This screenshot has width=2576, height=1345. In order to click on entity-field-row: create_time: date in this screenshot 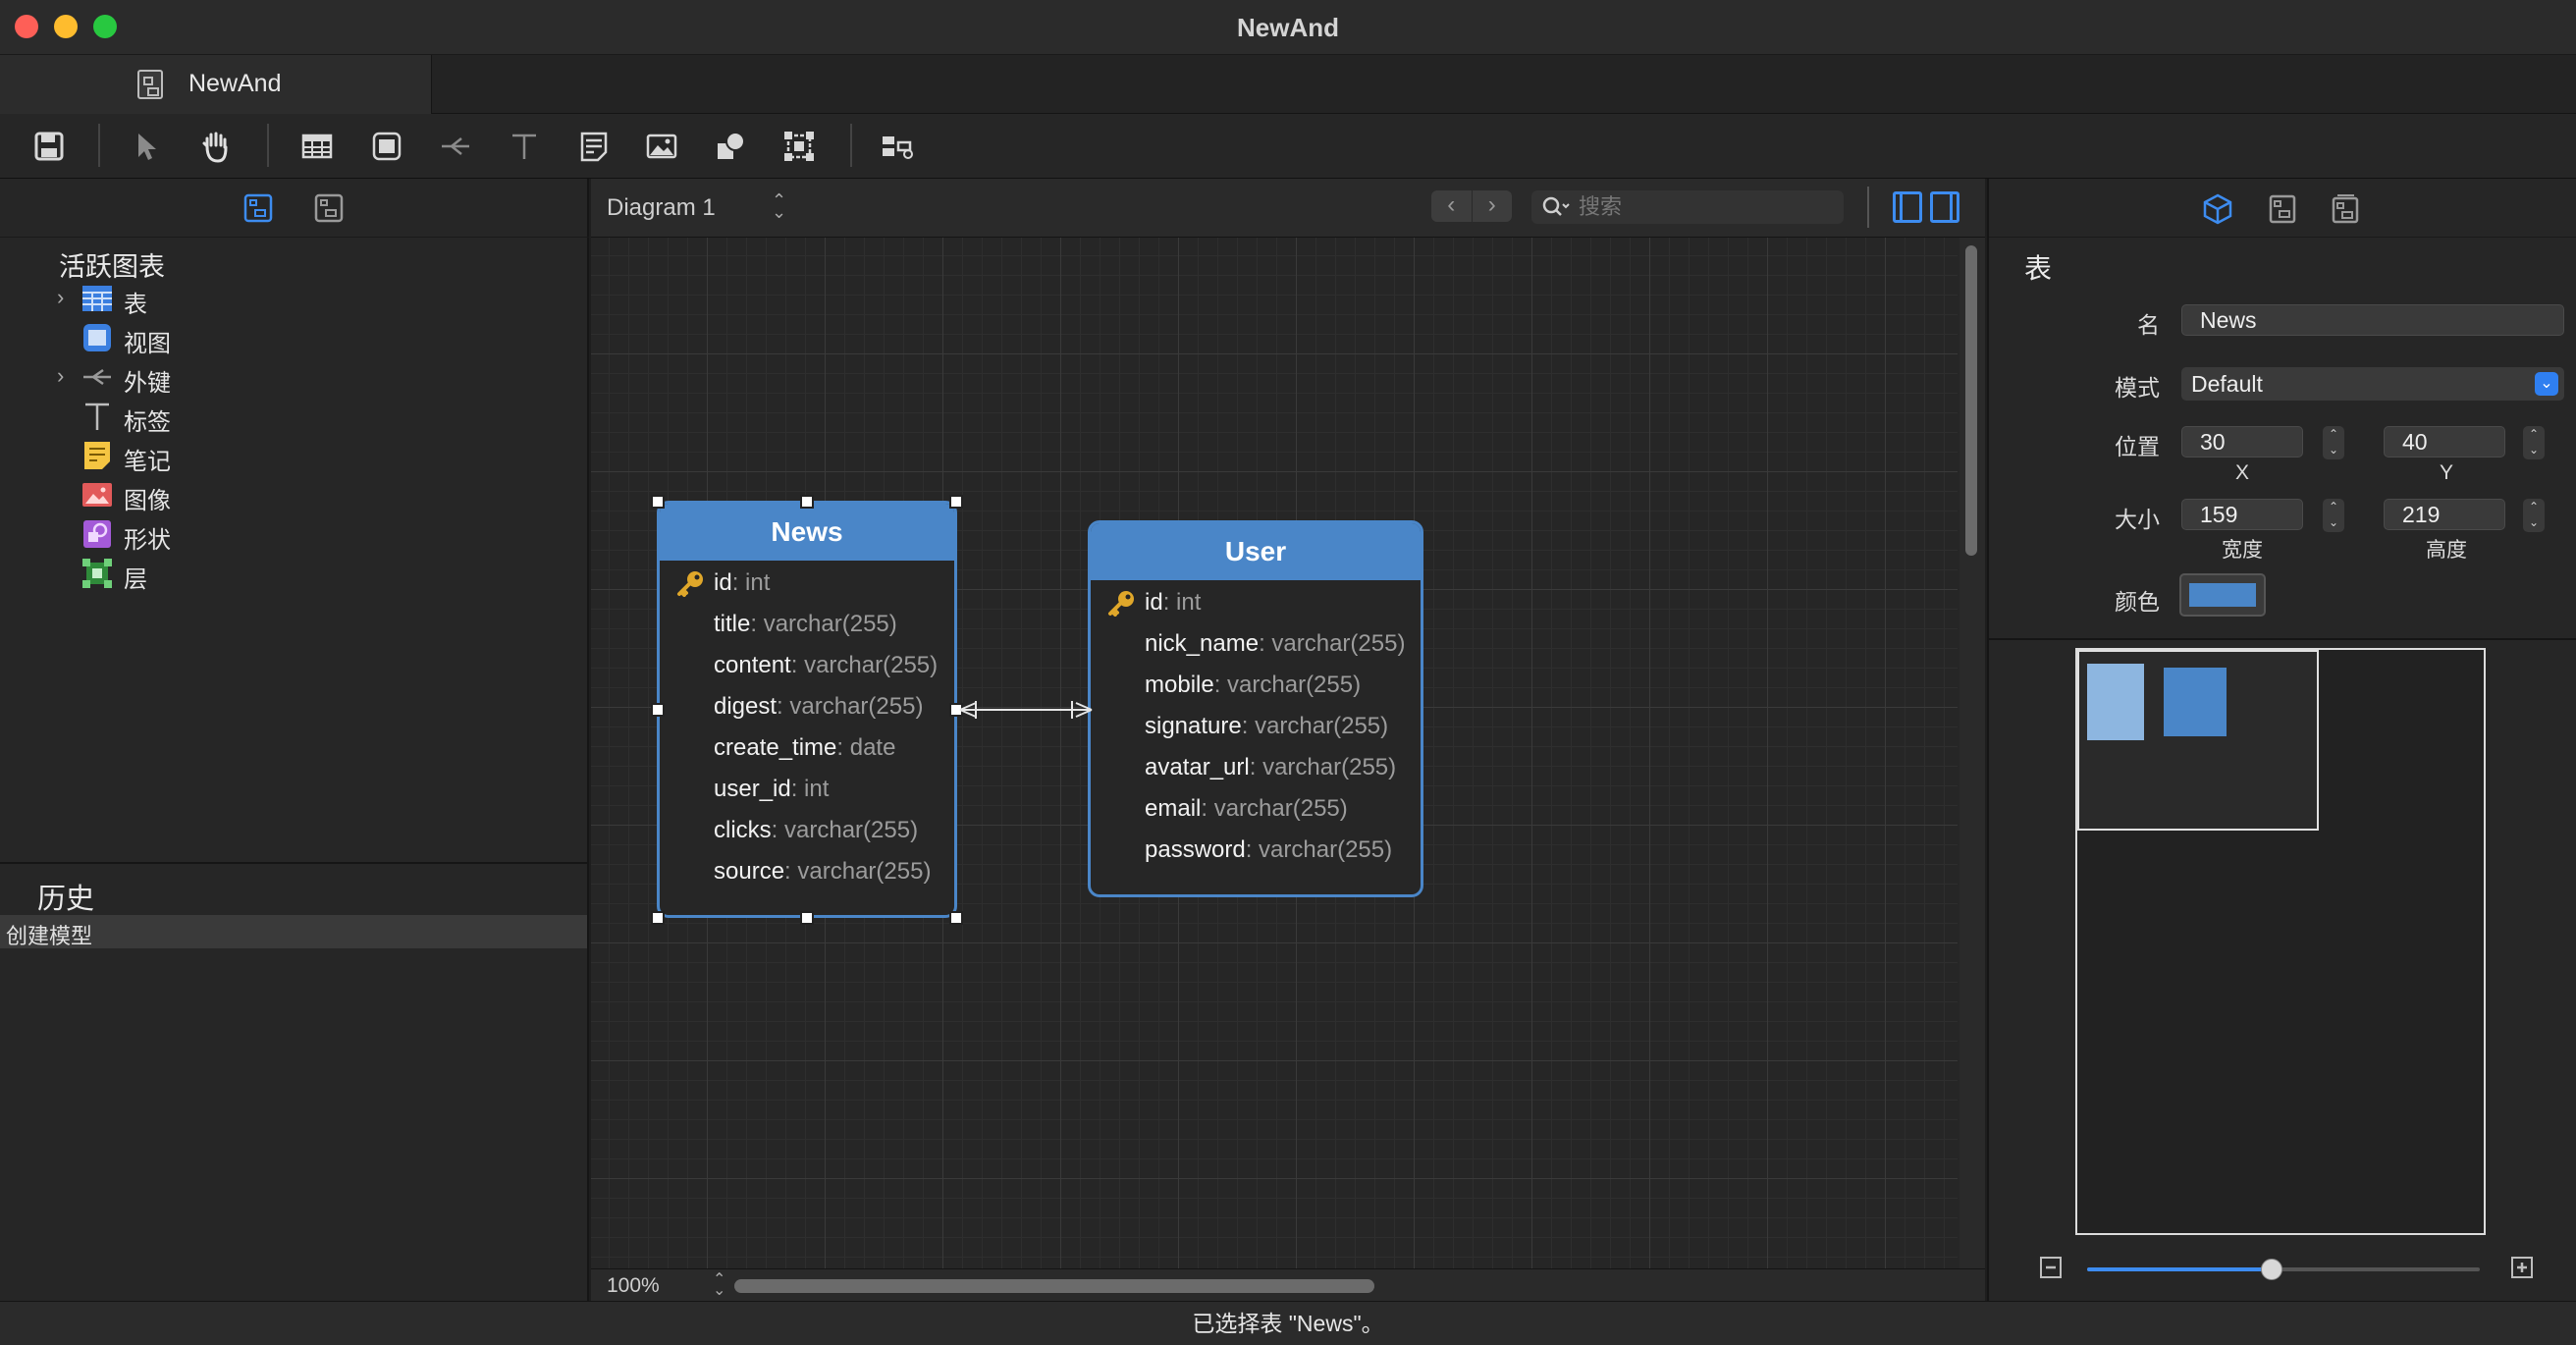, I will do `click(804, 748)`.